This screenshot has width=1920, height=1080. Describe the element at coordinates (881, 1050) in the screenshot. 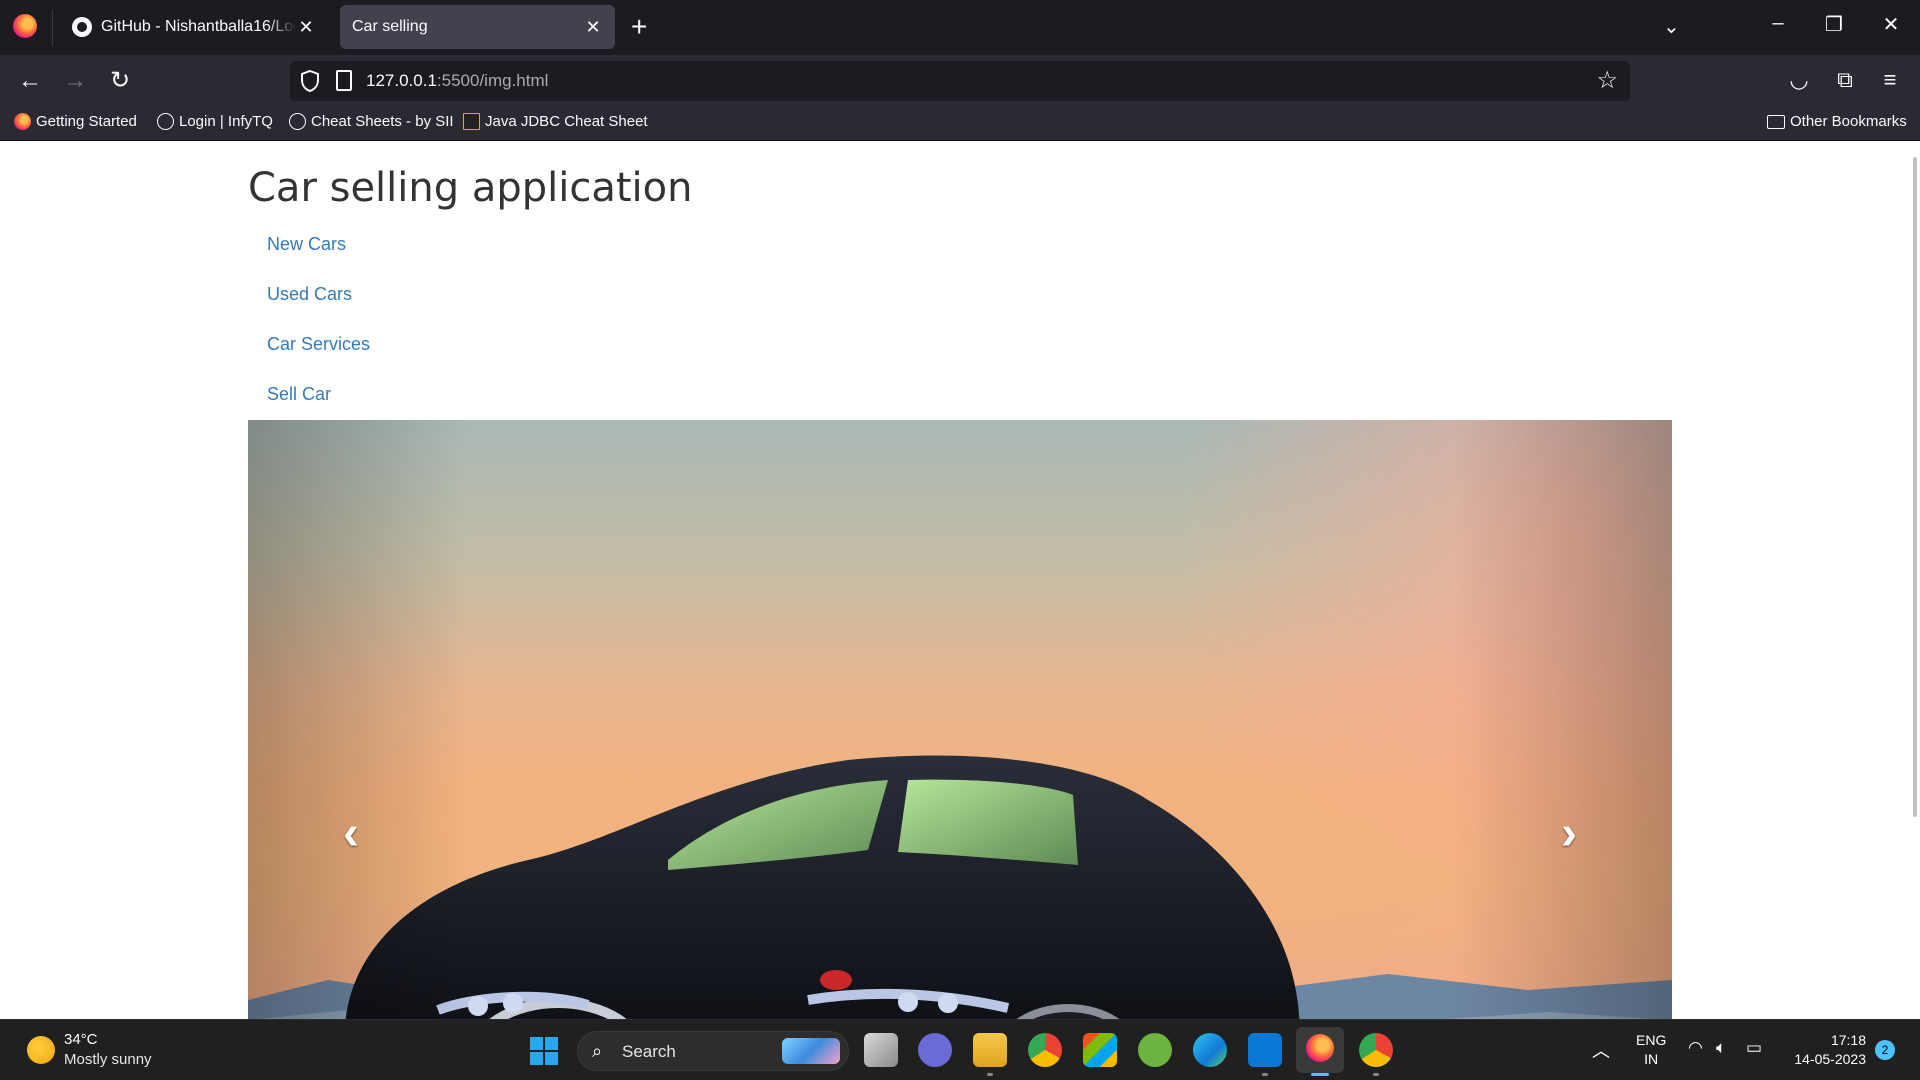

I see `task-view-icon` at that location.